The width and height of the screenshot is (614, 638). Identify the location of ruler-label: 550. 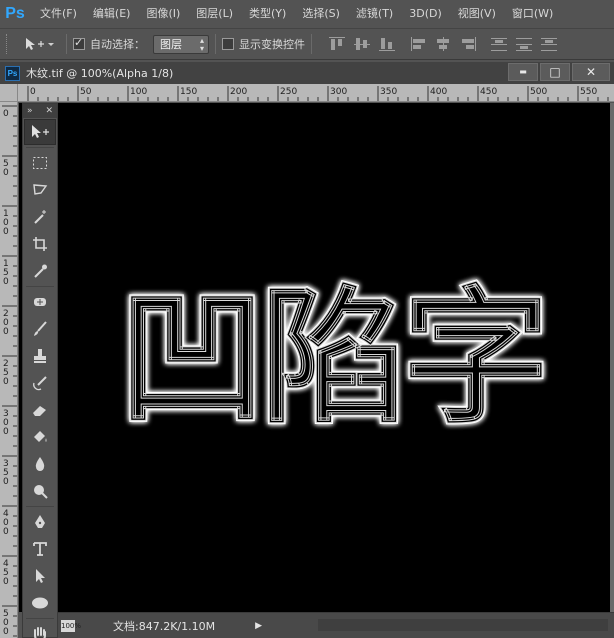
(588, 92).